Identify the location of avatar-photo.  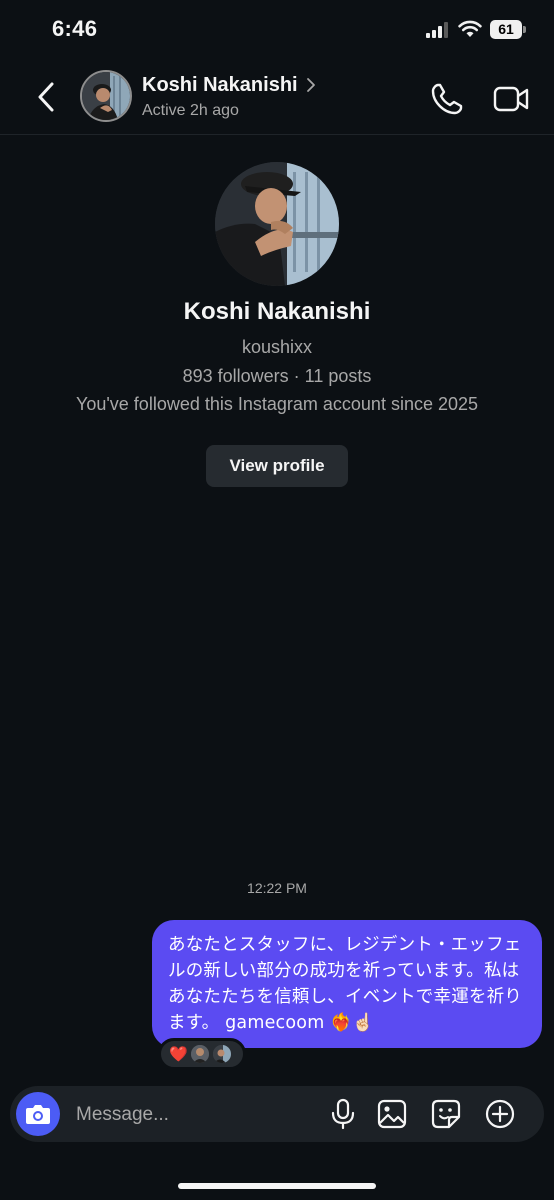
(106, 96).